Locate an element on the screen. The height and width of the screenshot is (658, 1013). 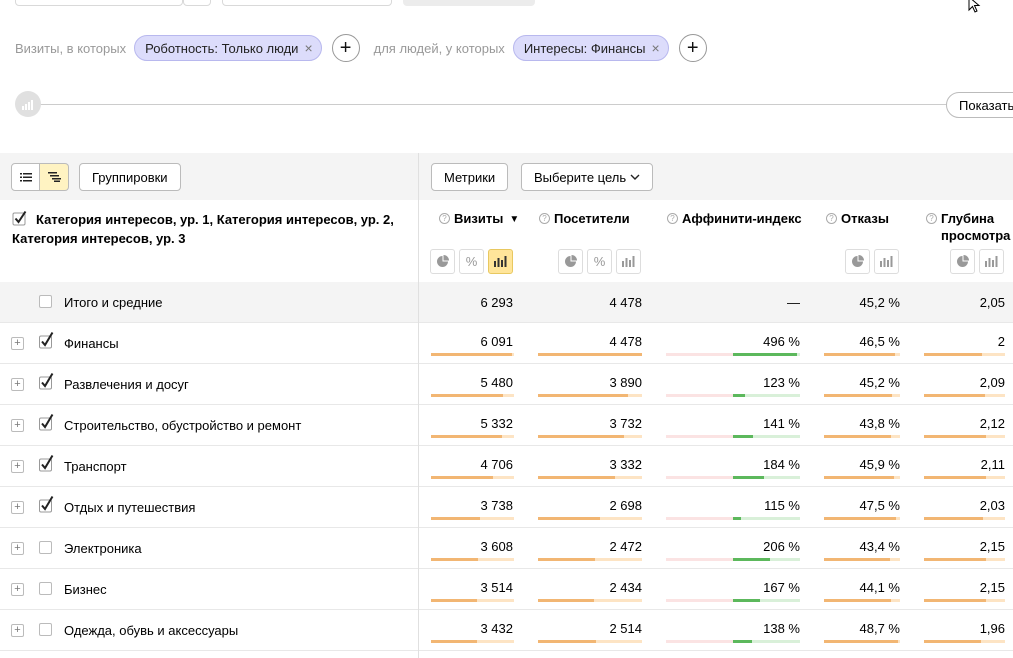
chevron-down-icon is located at coordinates (635, 177).